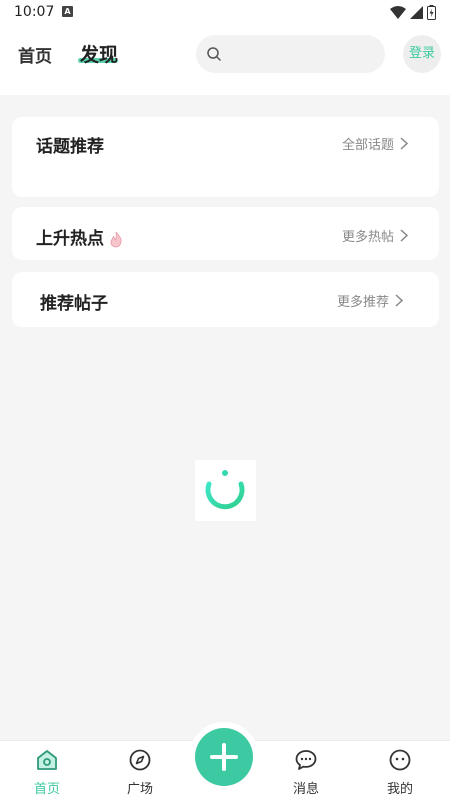 The image size is (450, 800). I want to click on section-title-hot: 上升热点, so click(80, 236).